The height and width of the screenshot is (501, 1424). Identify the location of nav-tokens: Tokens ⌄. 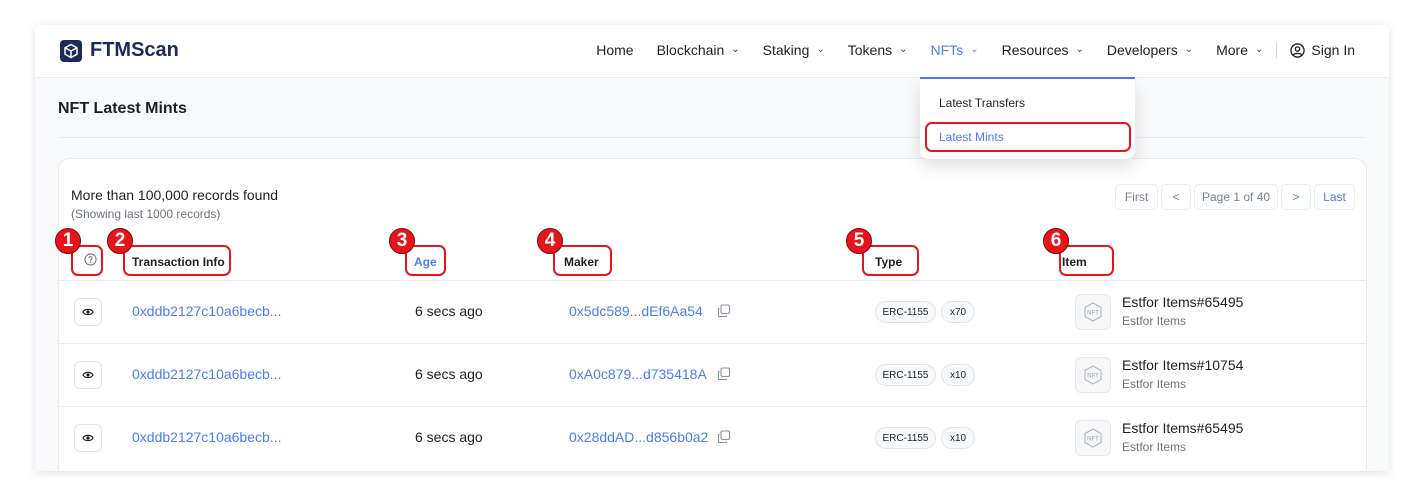
(878, 50).